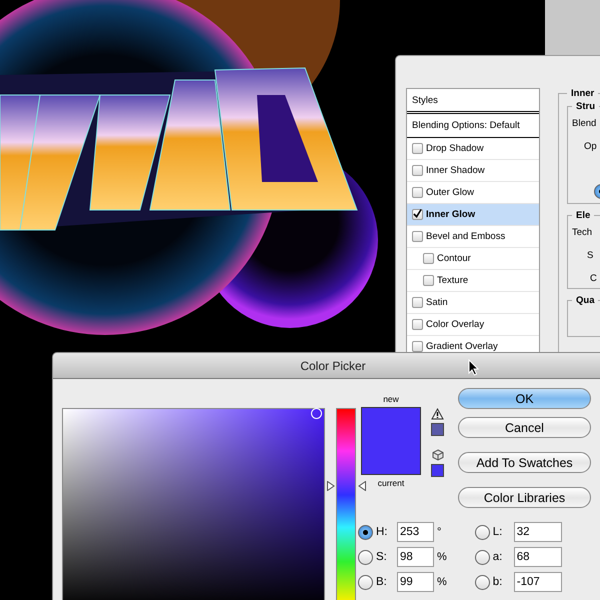 The height and width of the screenshot is (600, 600). What do you see at coordinates (455, 170) in the screenshot?
I see `style-label: Inner Shadow` at bounding box center [455, 170].